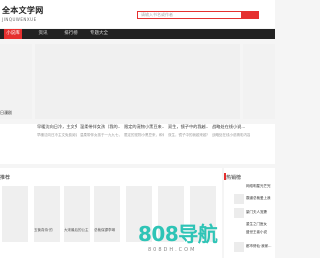 Image resolution: width=320 pixels, height=258 pixels. I want to click on watermark: 808导航 808DH.COM, so click(178, 235).